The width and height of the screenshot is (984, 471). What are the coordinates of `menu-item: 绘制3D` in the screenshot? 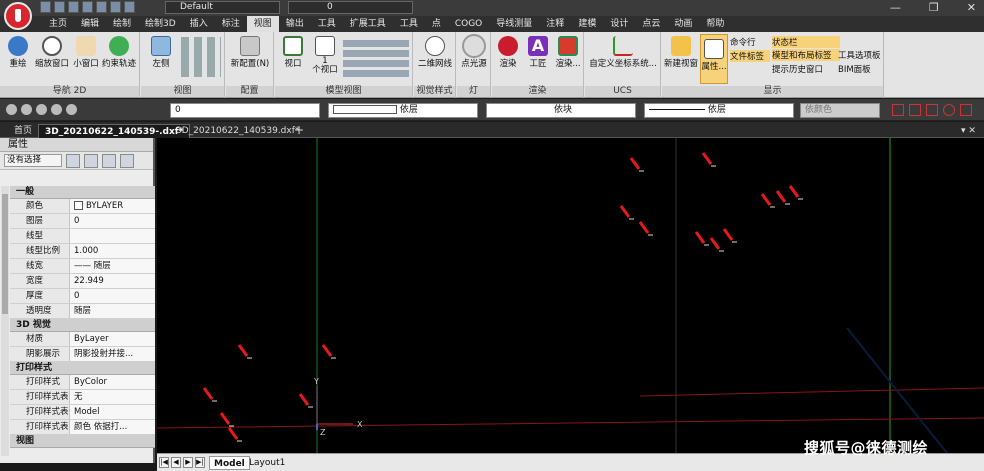 It's located at (160, 24).